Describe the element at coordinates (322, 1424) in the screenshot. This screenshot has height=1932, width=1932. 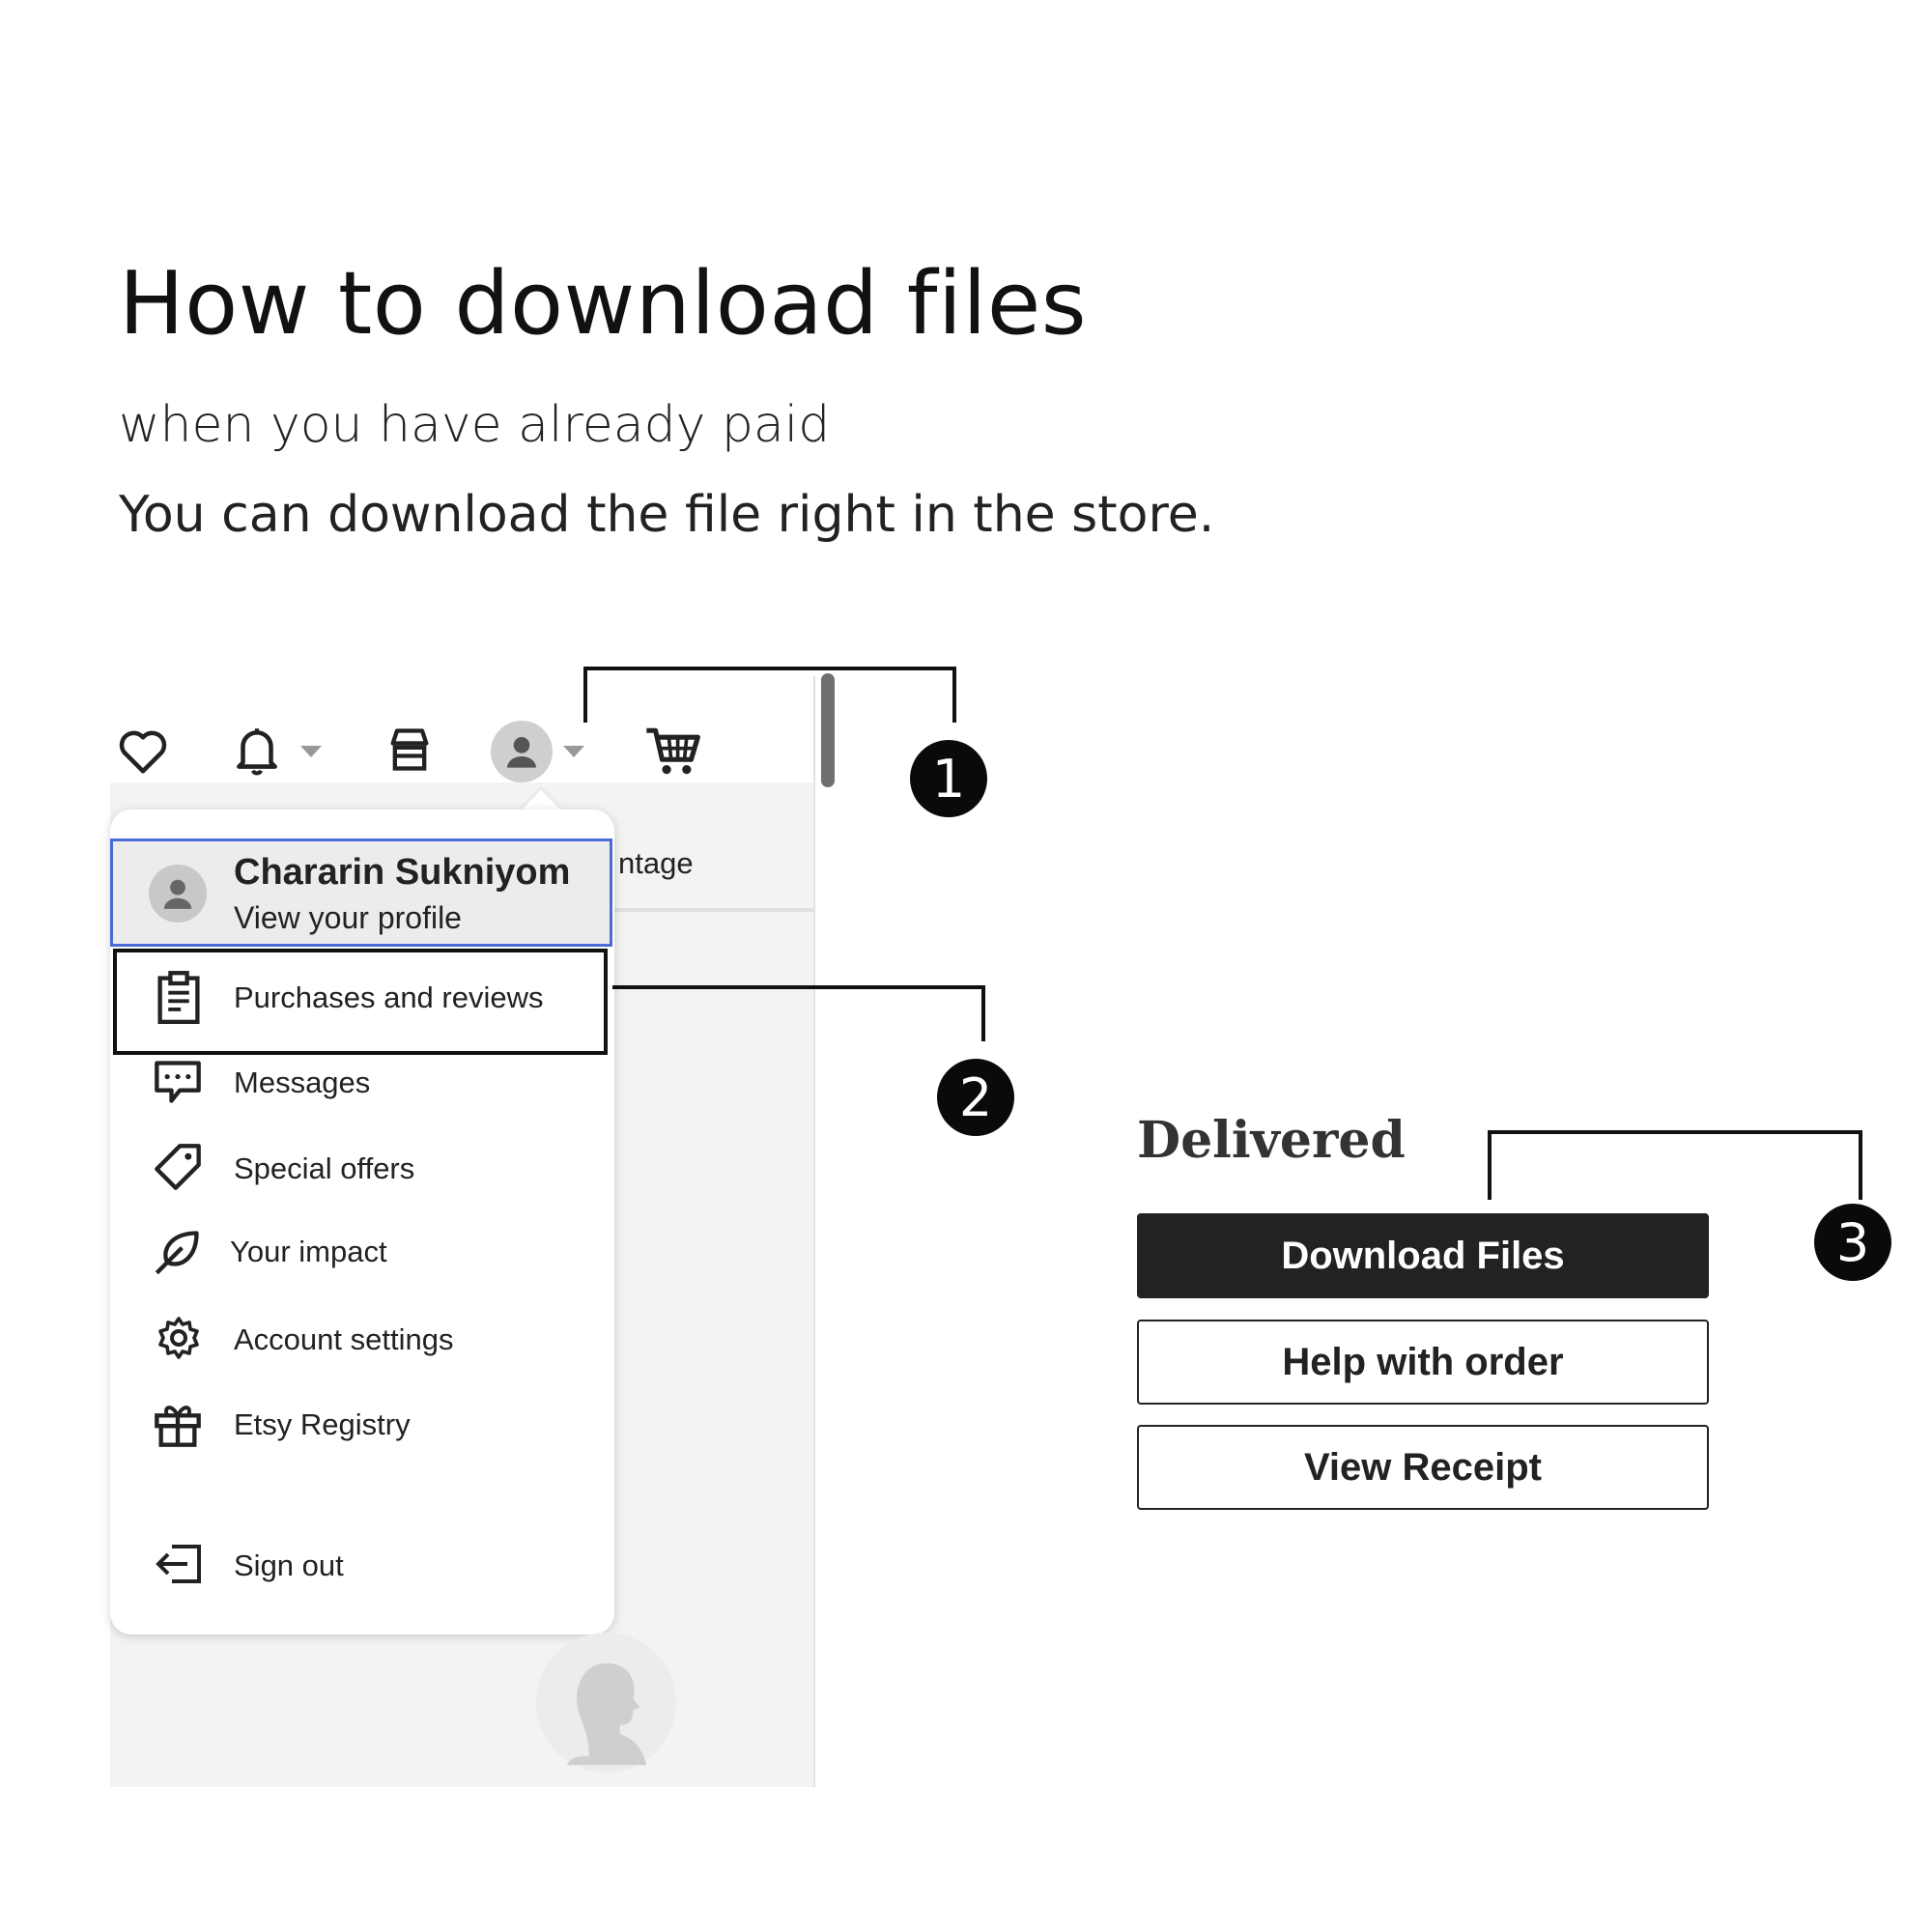
I see `menu-item-etsy-registry: Etsy Registry` at that location.